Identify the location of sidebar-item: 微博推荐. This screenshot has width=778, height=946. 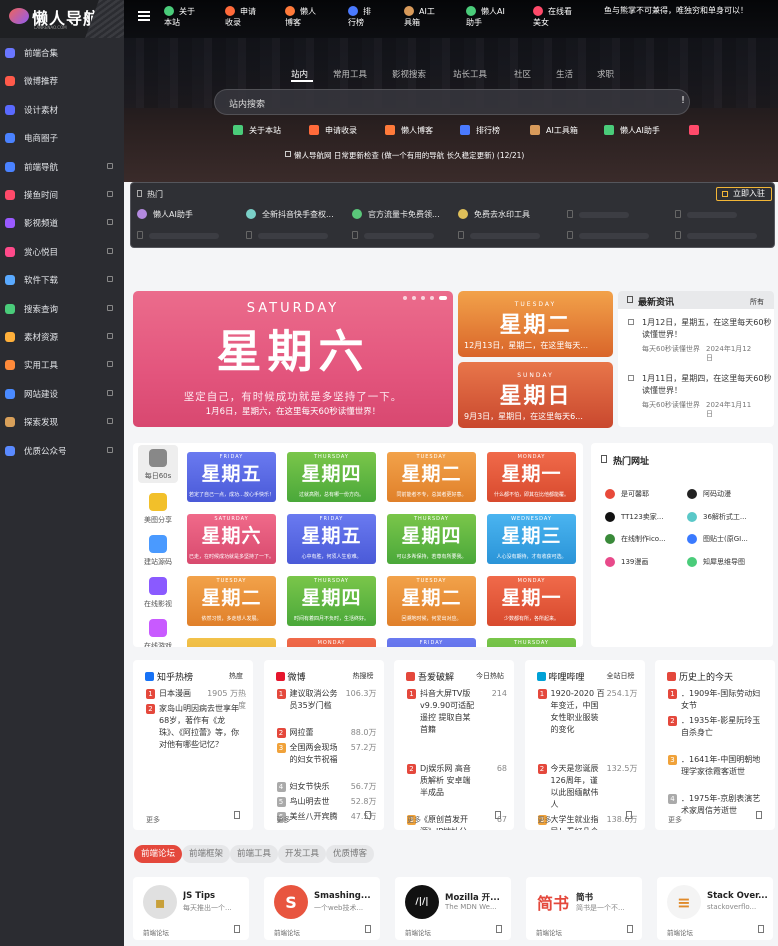
(62, 81).